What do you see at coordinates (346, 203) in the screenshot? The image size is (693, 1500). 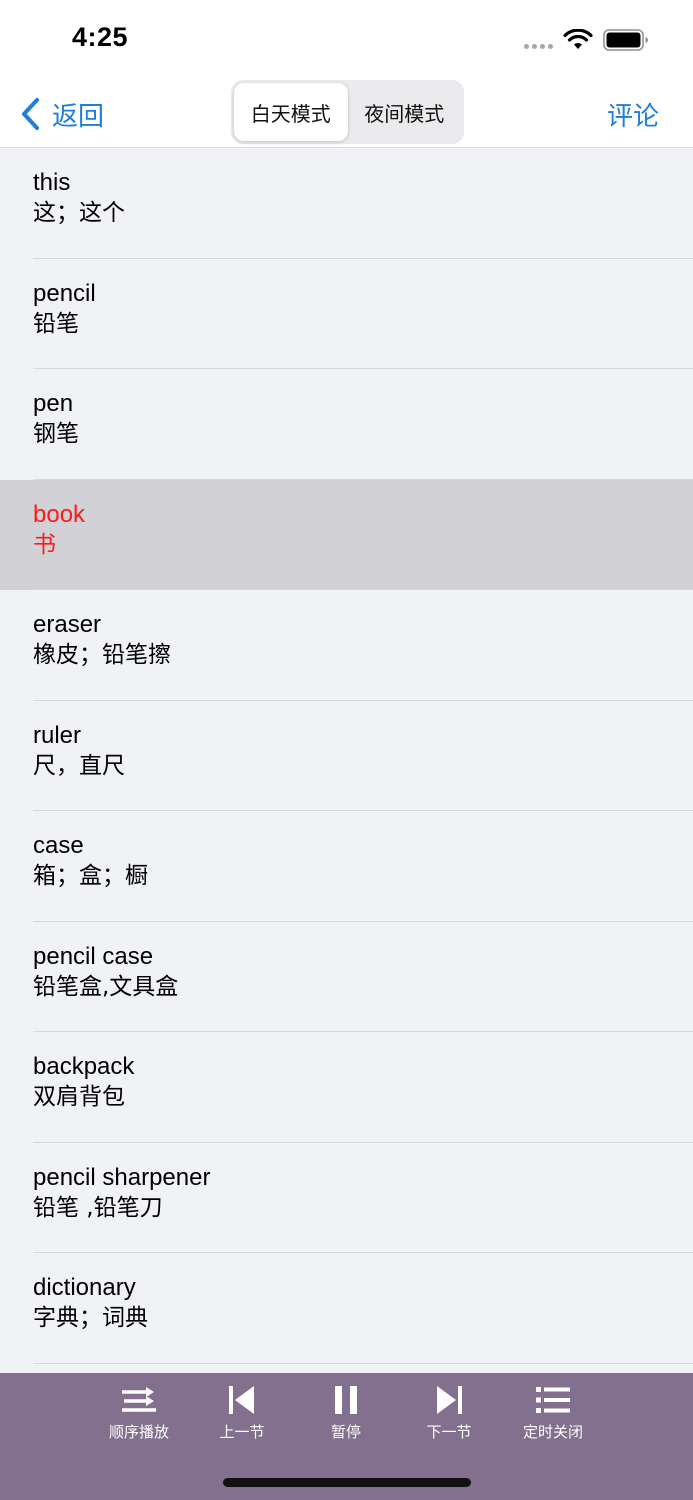 I see `list-item: this 这；这个` at bounding box center [346, 203].